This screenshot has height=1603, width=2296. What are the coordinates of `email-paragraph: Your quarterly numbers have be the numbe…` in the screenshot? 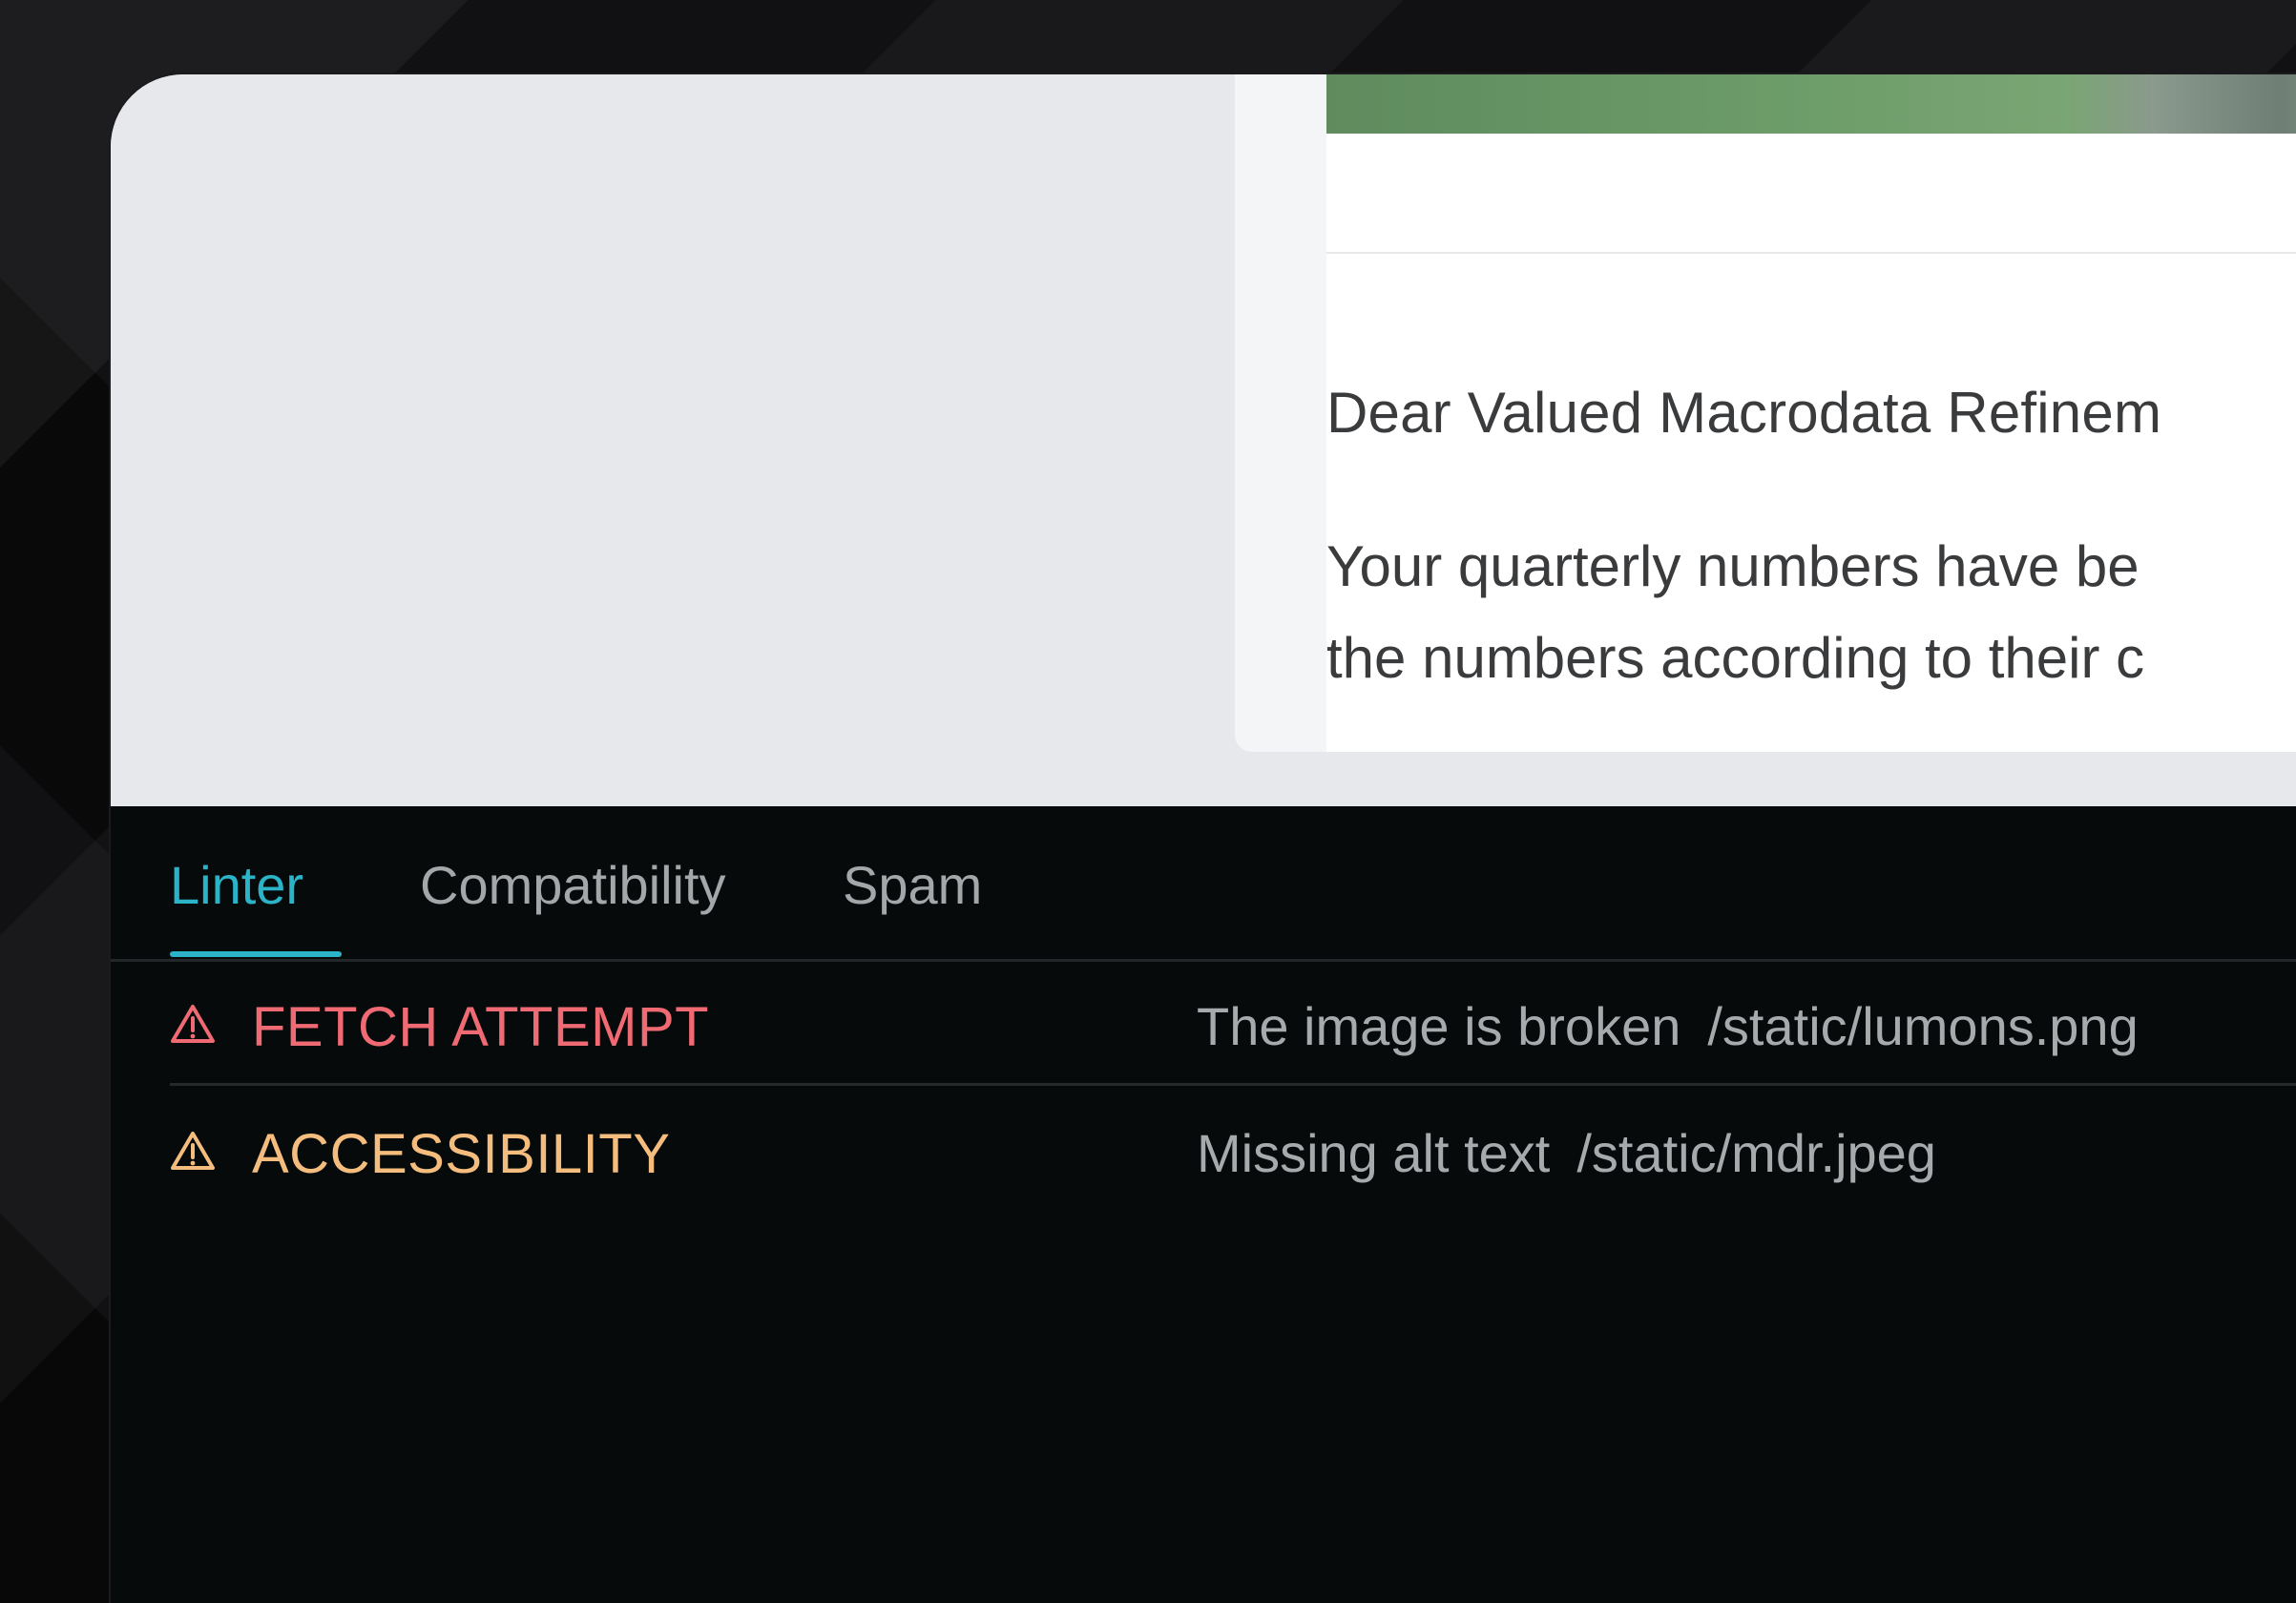 It's located at (1811, 613).